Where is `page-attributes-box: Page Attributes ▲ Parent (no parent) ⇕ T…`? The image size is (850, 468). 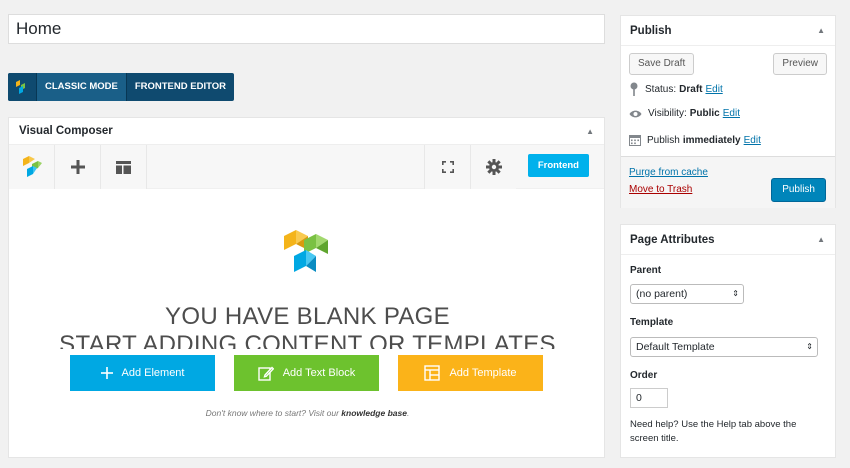
page-attributes-box: Page Attributes ▲ Parent (no parent) ⇕ T… is located at coordinates (728, 341).